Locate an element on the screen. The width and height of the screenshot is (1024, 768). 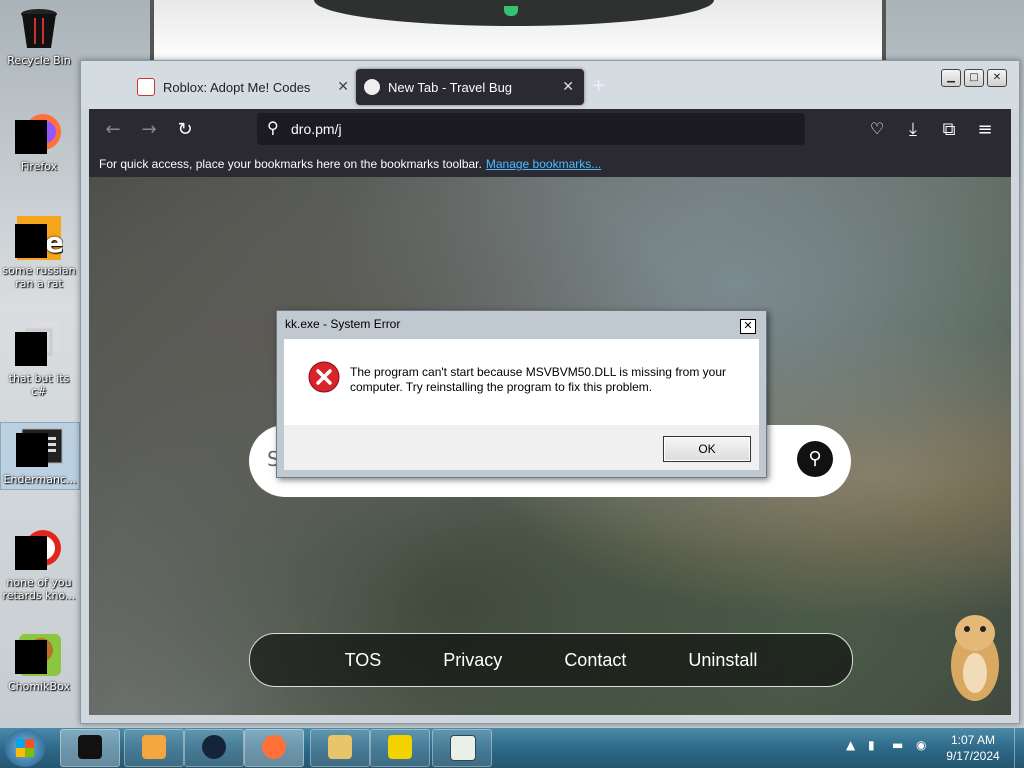
footer-link-uninstall: Uninstall is located at coordinates (722, 660).